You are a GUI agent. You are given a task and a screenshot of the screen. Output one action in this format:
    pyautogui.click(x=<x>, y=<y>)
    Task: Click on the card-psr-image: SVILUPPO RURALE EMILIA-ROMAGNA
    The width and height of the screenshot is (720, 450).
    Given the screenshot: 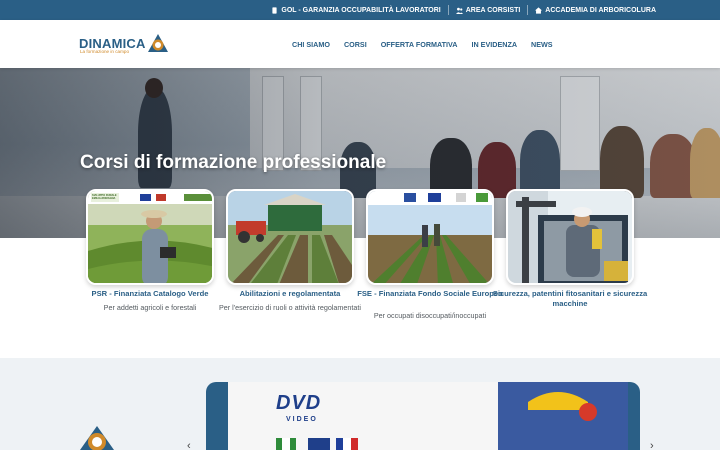 What is the action you would take?
    pyautogui.click(x=150, y=237)
    